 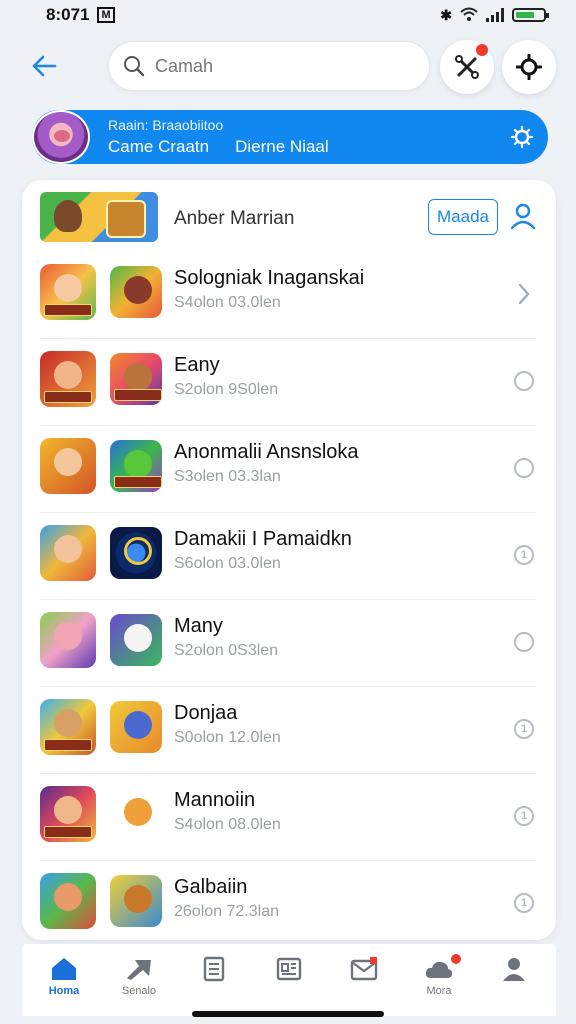 I want to click on list-item: Galbaiin 26olon 72.3lan 1, so click(x=288, y=904).